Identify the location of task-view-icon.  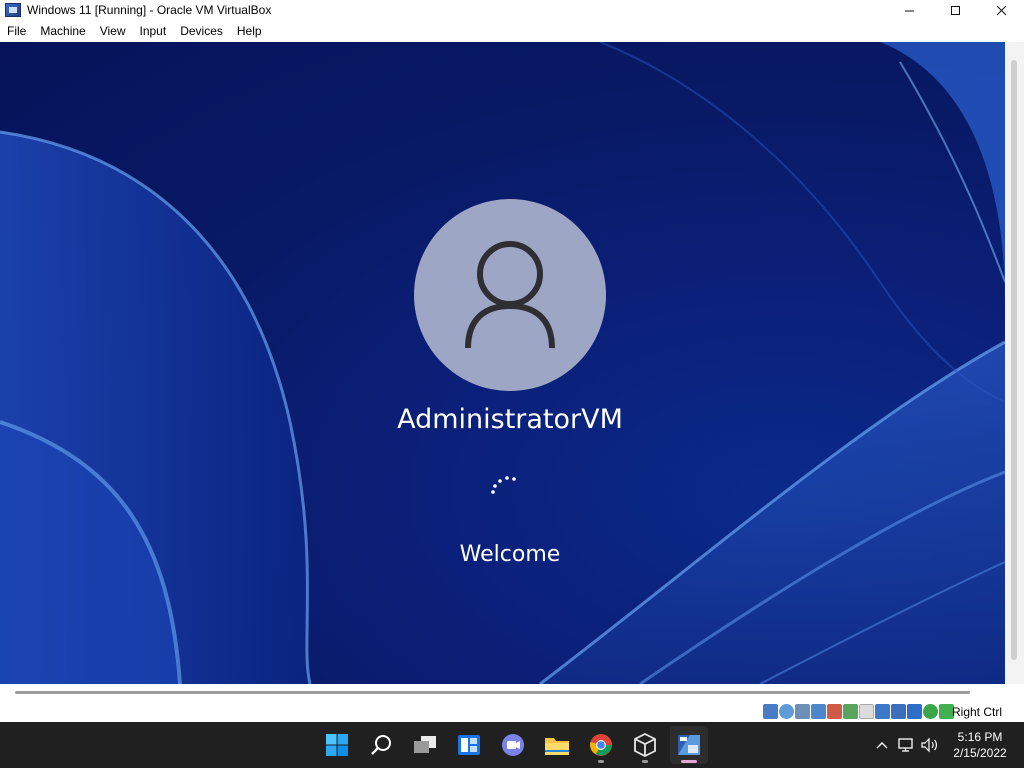
(425, 744).